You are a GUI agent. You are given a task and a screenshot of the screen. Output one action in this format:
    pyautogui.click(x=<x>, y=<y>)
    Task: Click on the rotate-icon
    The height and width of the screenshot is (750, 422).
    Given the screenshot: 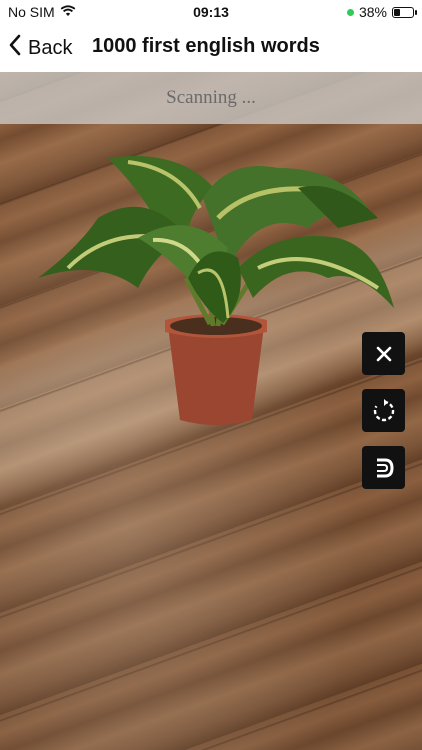 What is the action you would take?
    pyautogui.click(x=384, y=411)
    